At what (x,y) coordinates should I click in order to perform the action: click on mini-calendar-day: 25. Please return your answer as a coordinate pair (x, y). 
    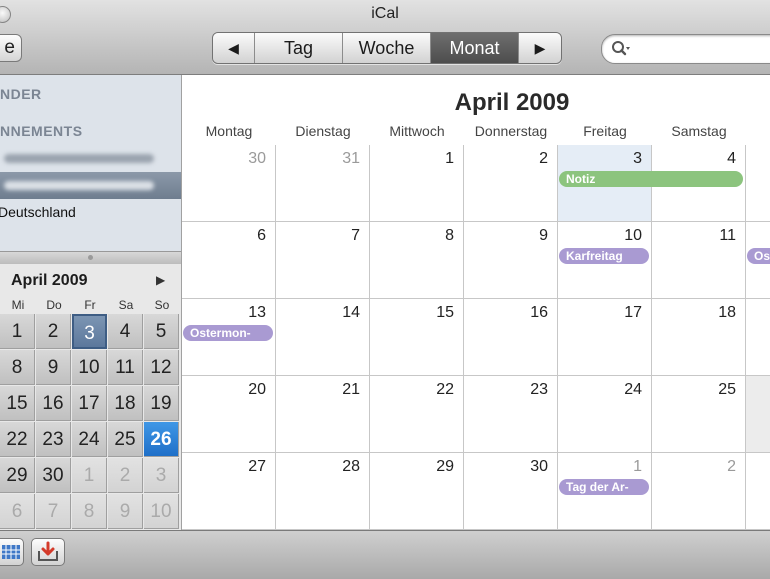
    Looking at the image, I should click on (125, 439).